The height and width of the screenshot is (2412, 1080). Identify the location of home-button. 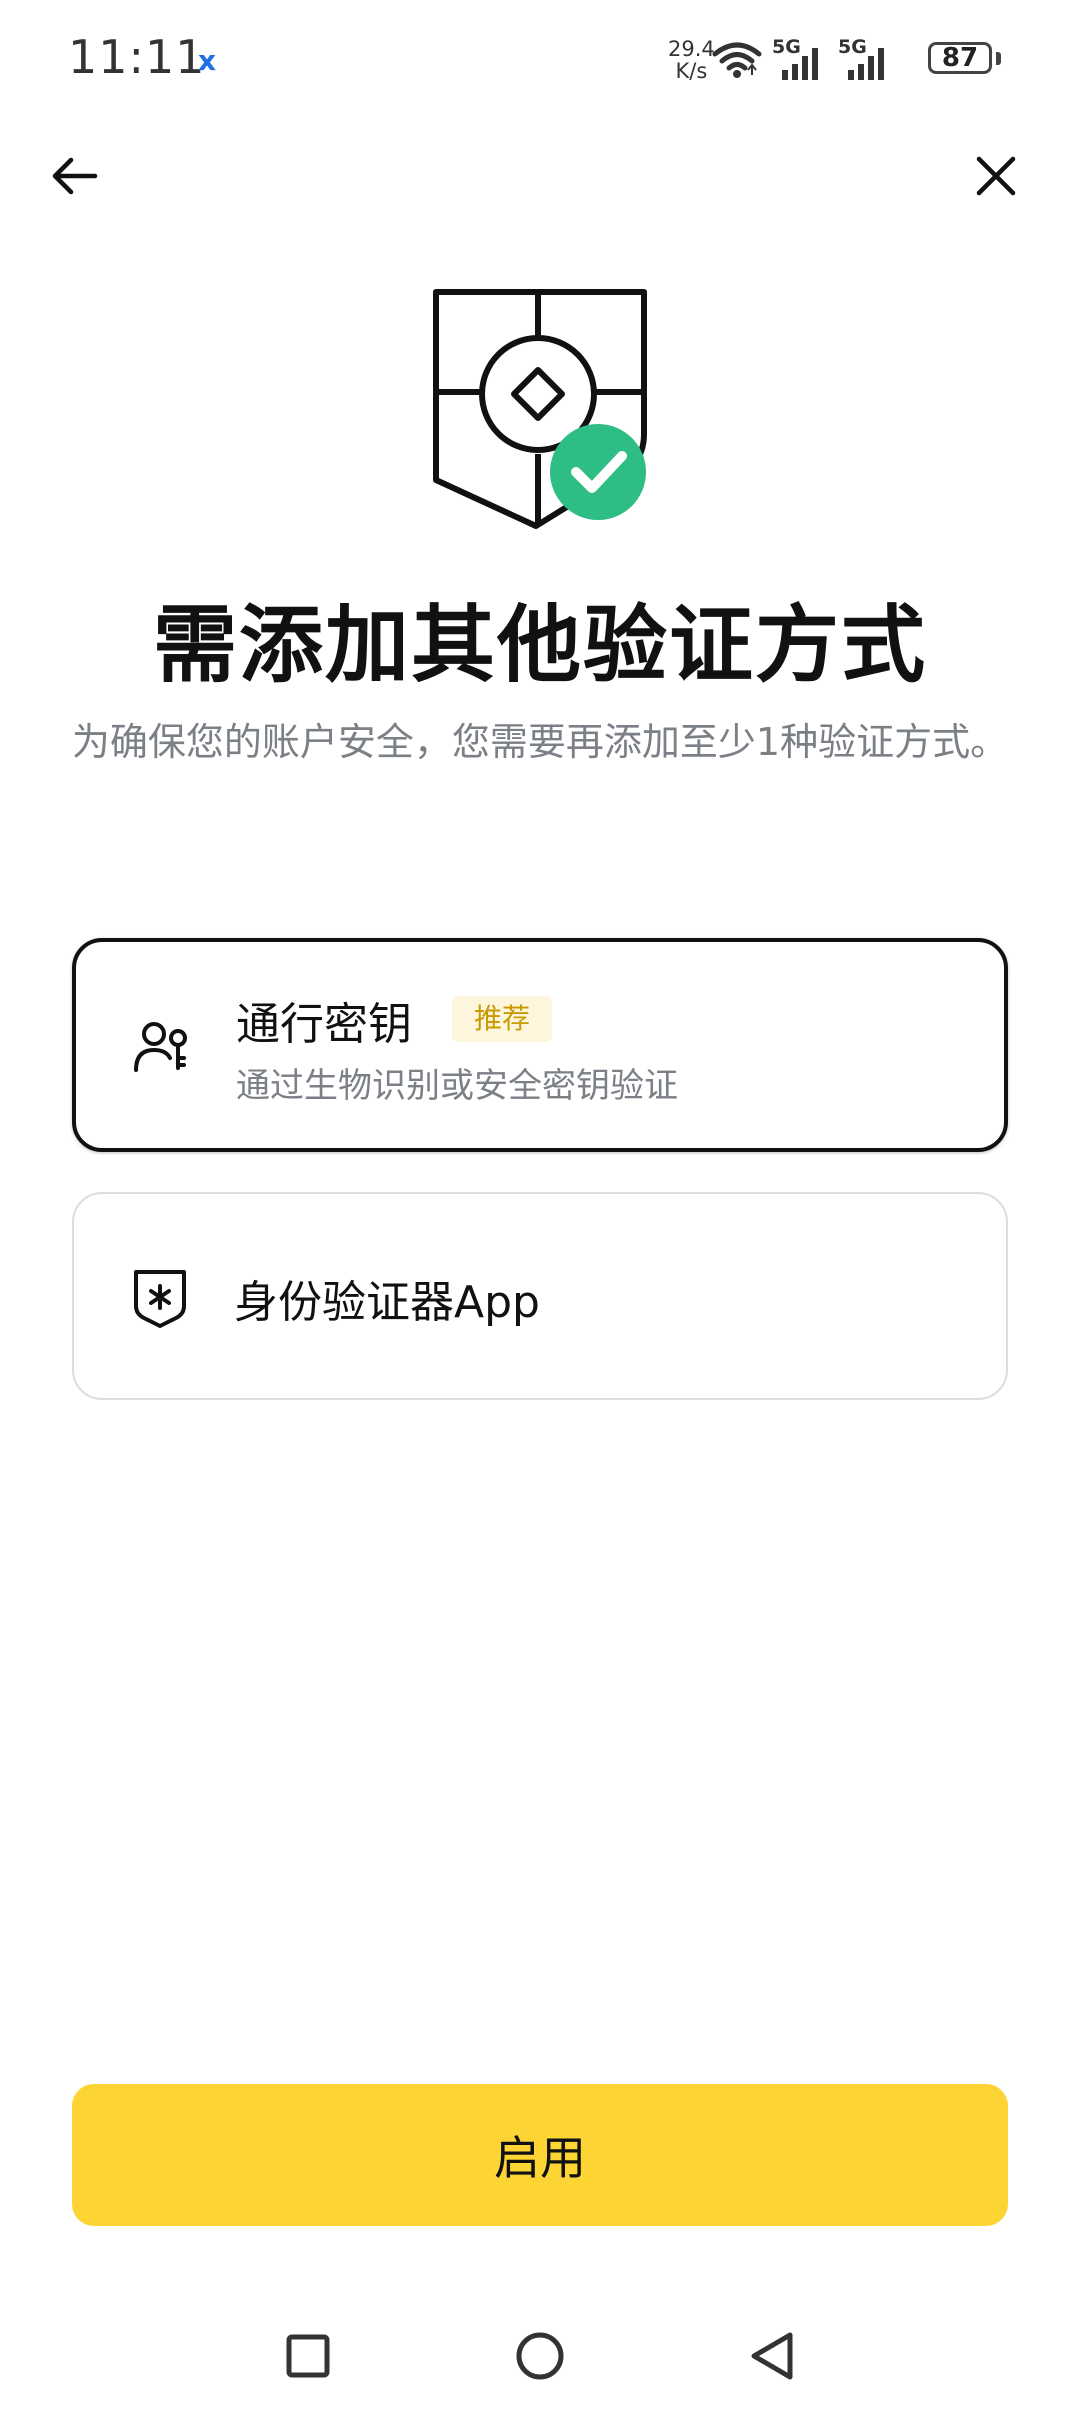
(540, 2356).